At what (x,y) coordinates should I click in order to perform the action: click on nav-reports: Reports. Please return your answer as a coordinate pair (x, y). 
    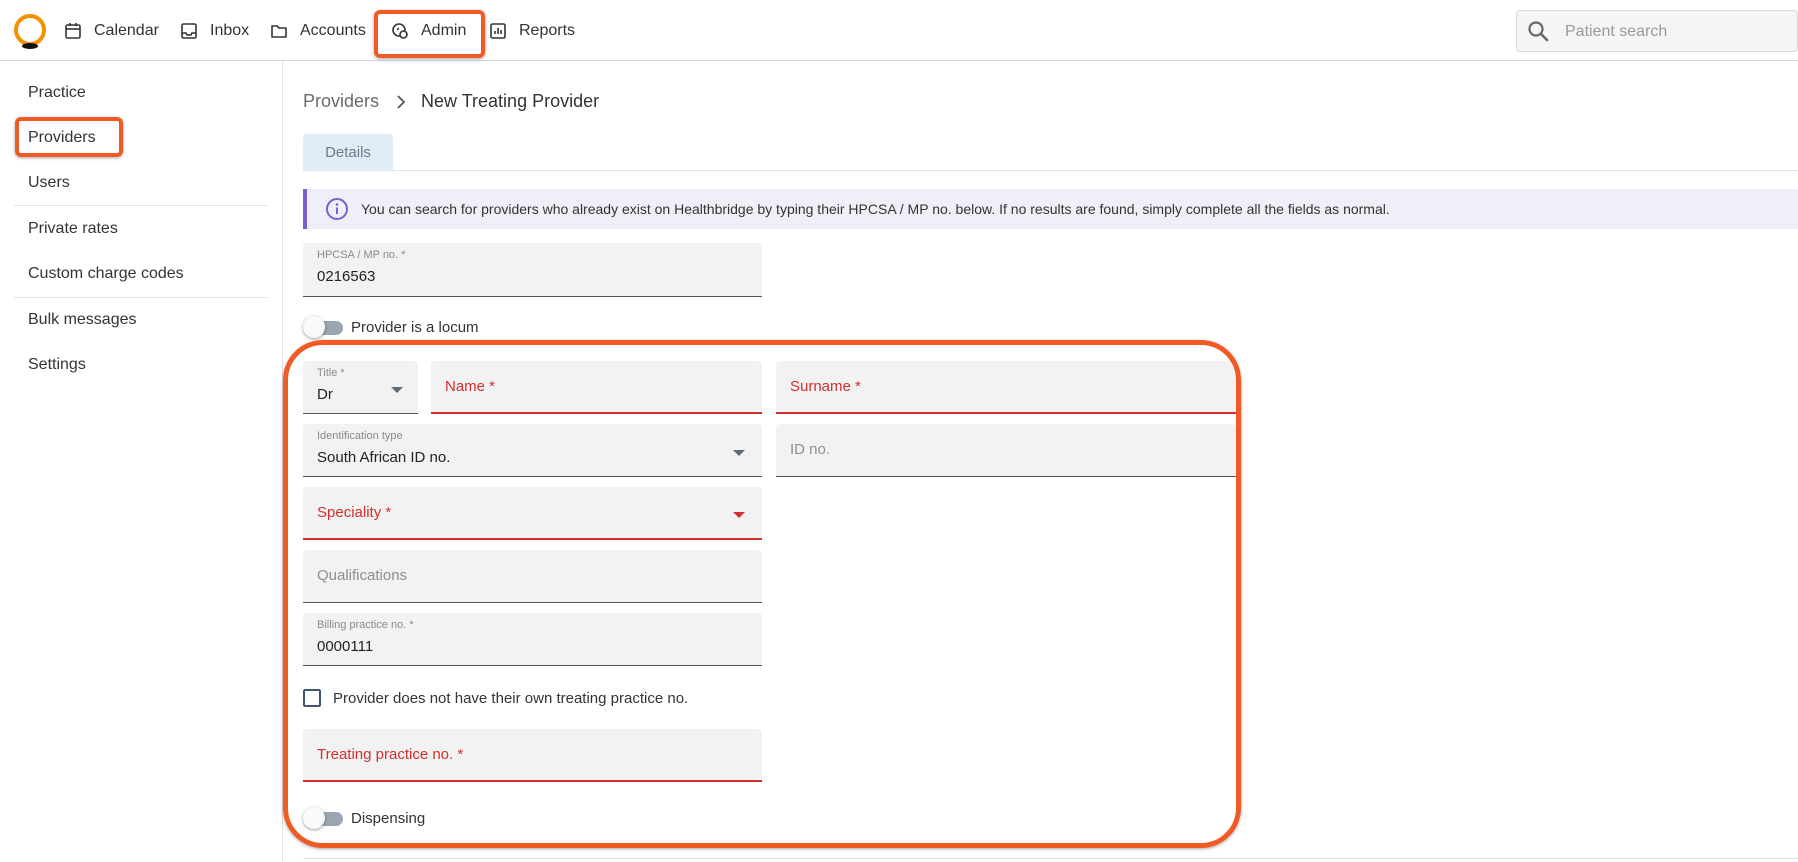
    Looking at the image, I should click on (532, 31).